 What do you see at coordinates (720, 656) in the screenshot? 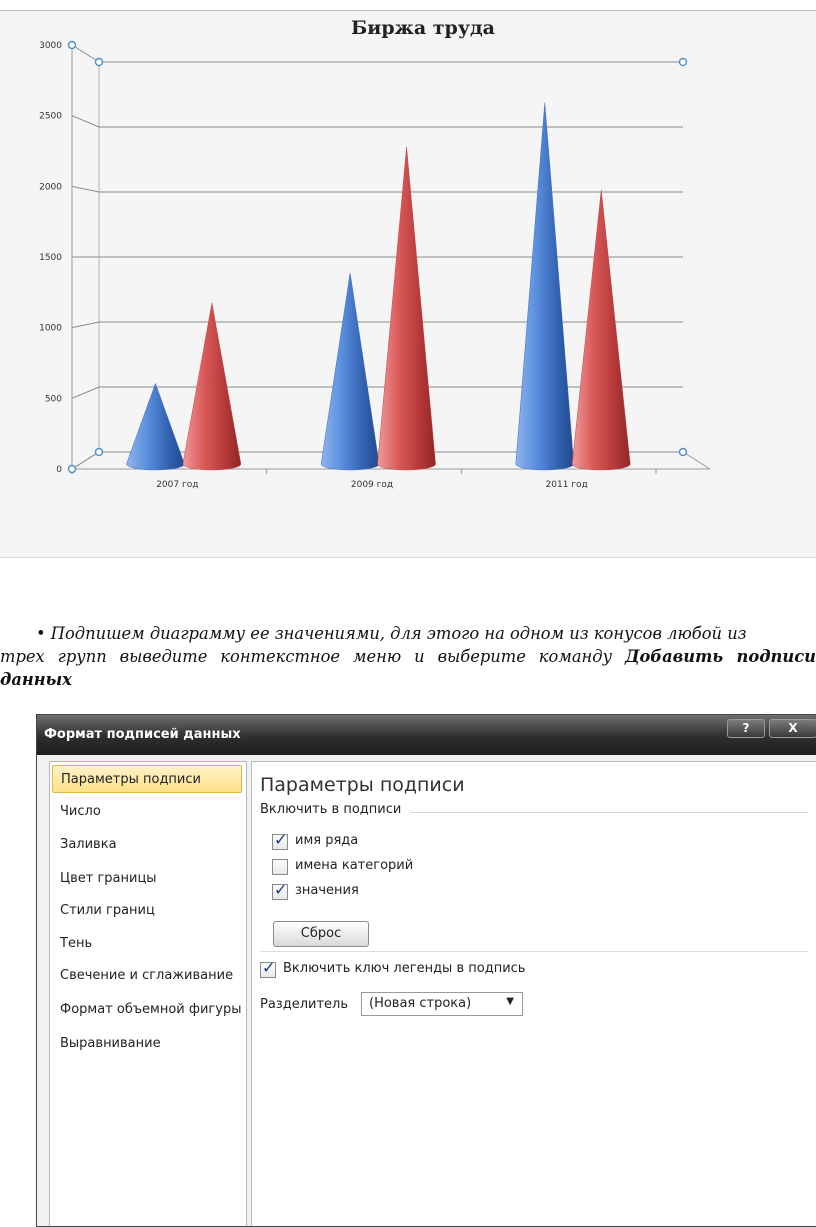
I see `command-name: Добавить подписи` at bounding box center [720, 656].